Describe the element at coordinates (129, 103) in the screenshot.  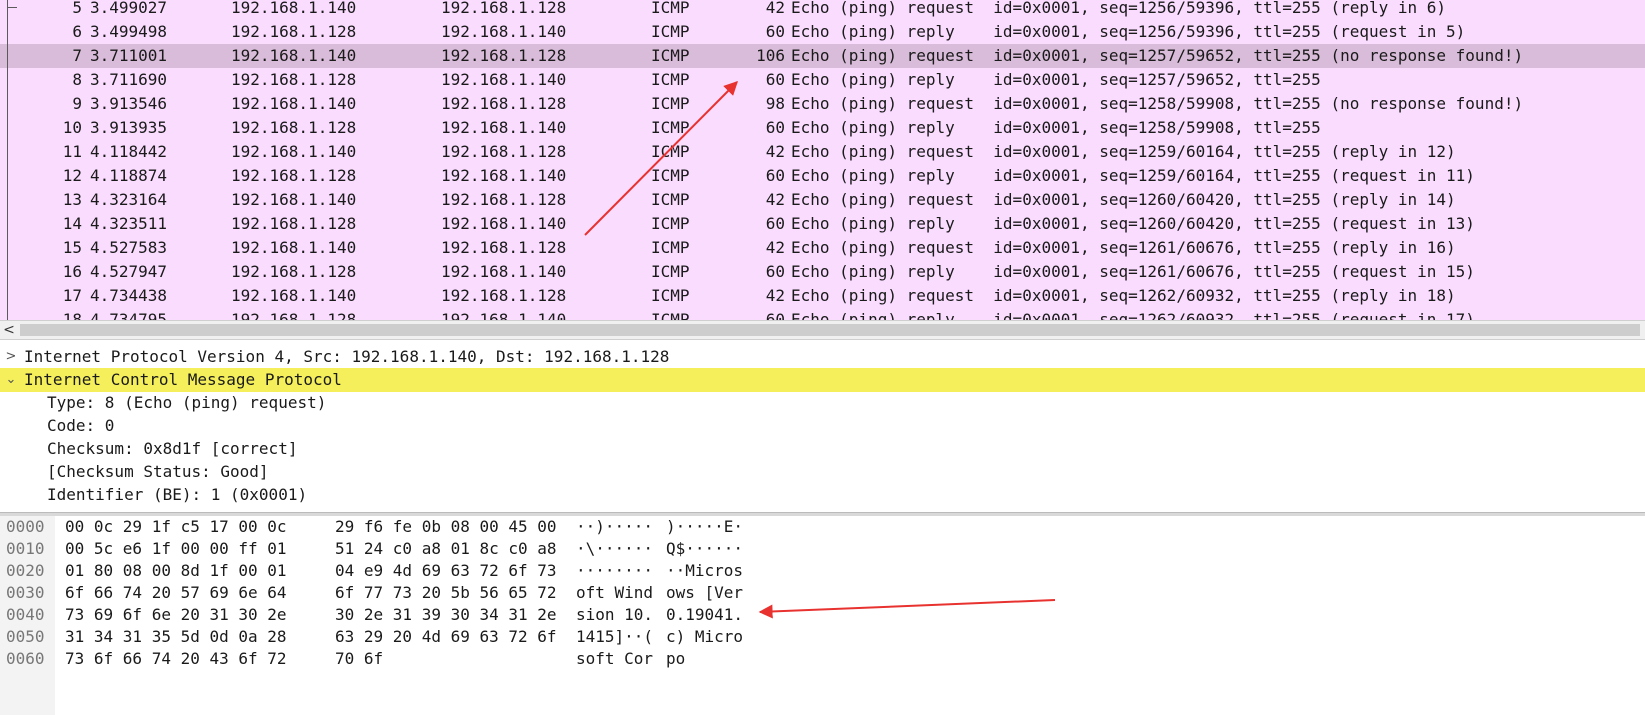
I see `packet-time: 3.913546` at that location.